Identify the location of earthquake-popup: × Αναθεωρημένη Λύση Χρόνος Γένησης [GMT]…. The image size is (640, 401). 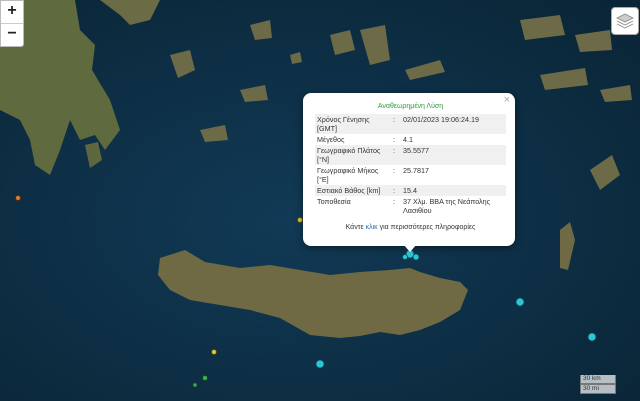
(409, 169).